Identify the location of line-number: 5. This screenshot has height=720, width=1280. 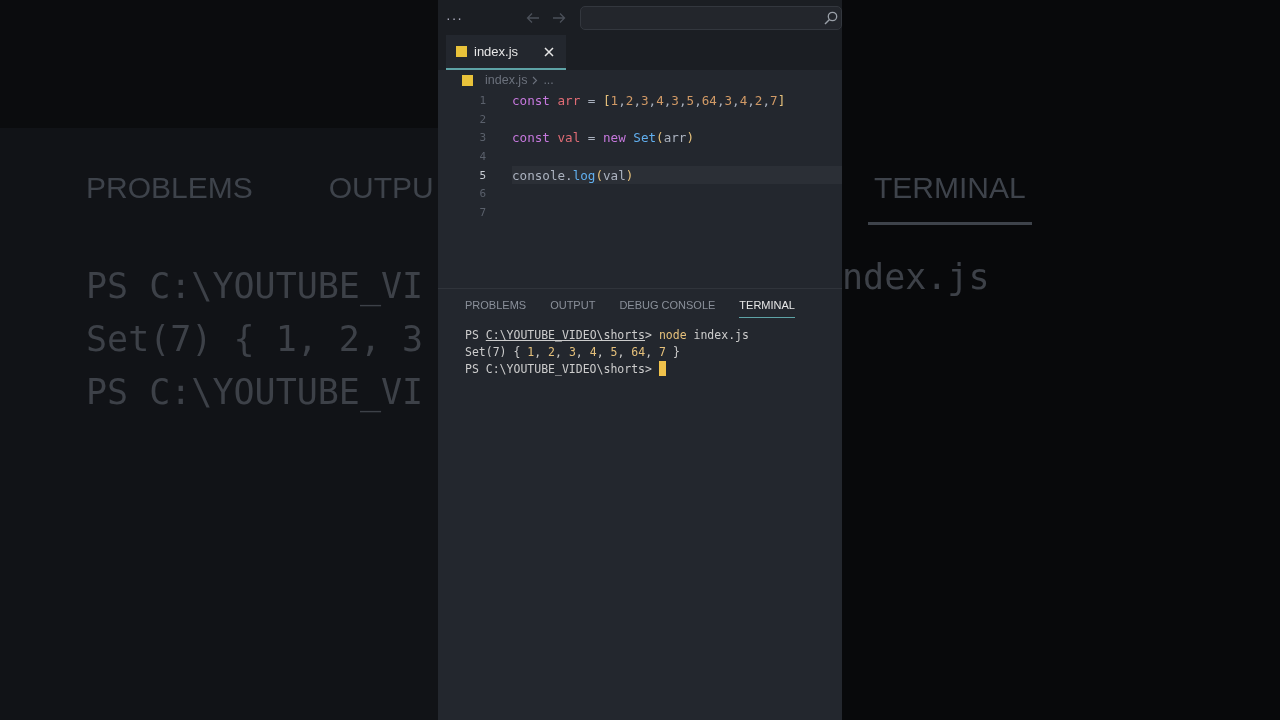
(482, 175).